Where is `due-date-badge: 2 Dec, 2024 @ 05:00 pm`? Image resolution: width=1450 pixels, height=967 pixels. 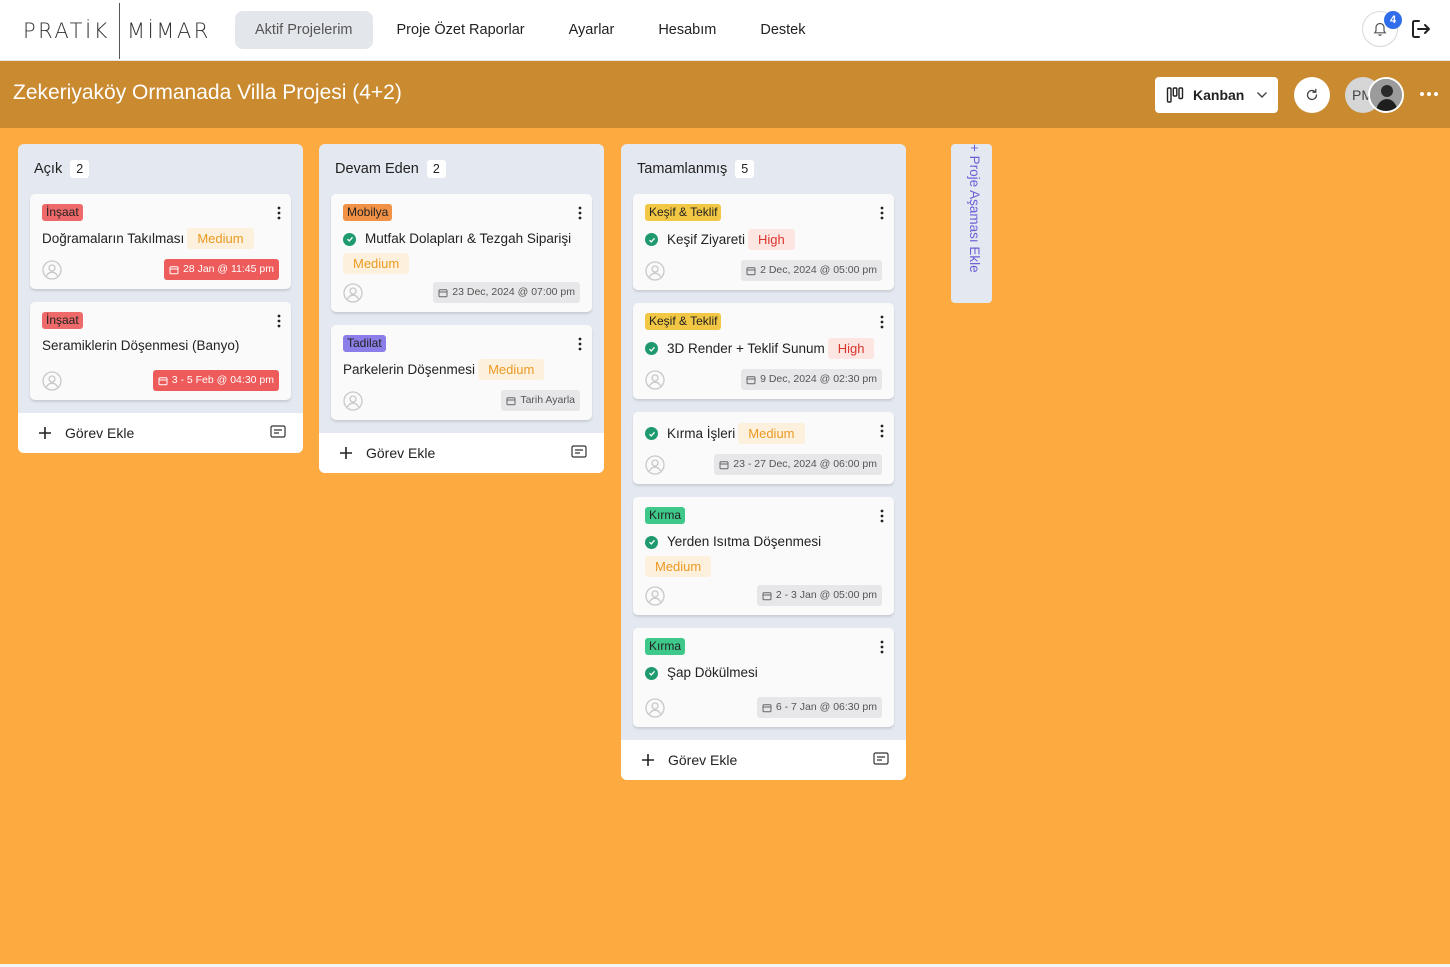
due-date-badge: 2 Dec, 2024 @ 05:00 pm is located at coordinates (811, 270).